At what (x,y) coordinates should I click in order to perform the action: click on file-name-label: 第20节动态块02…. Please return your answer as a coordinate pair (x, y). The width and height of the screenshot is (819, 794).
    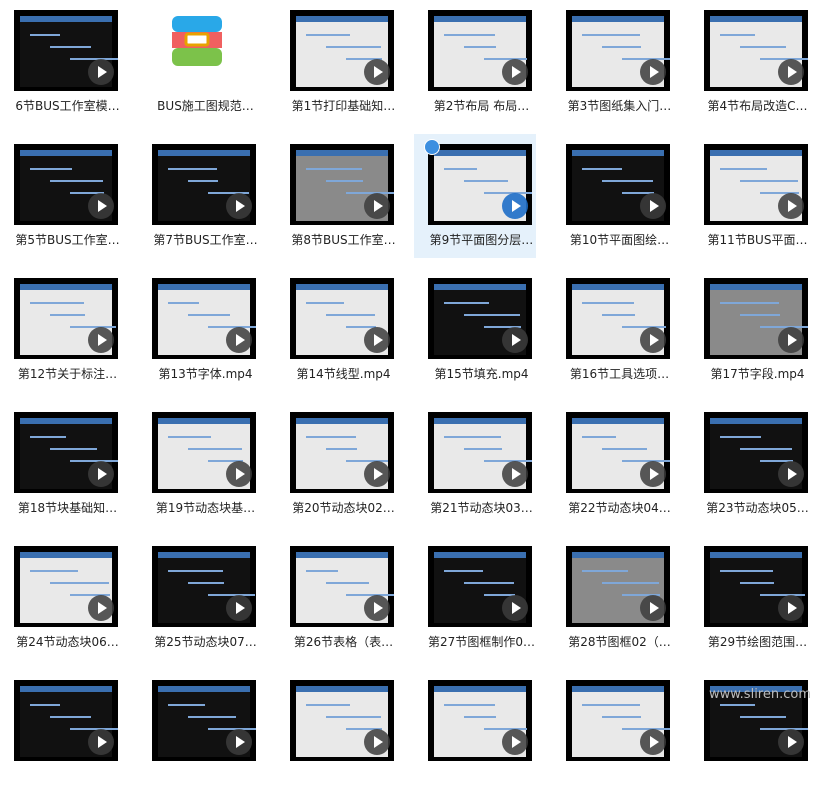
    Looking at the image, I should click on (343, 508).